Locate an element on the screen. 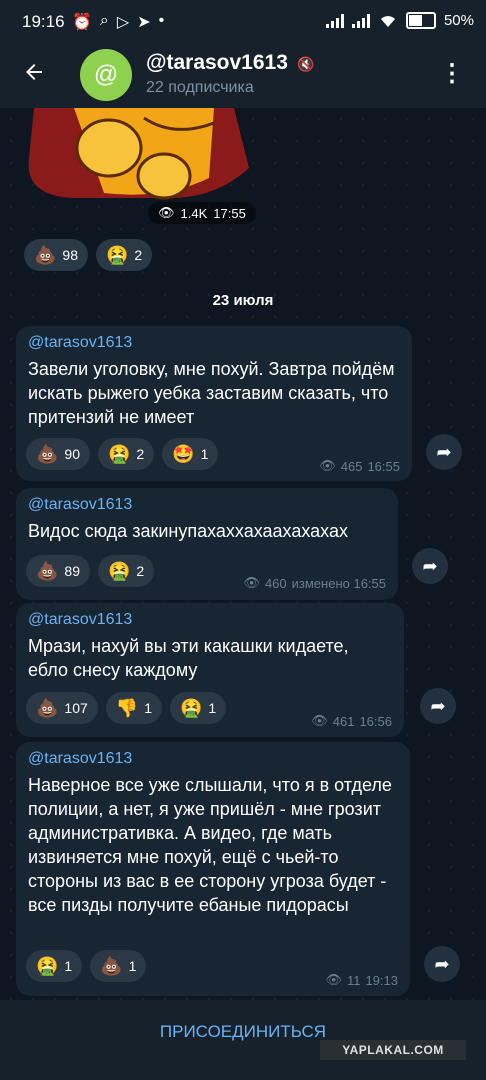  play-icon: ▷ is located at coordinates (123, 22).